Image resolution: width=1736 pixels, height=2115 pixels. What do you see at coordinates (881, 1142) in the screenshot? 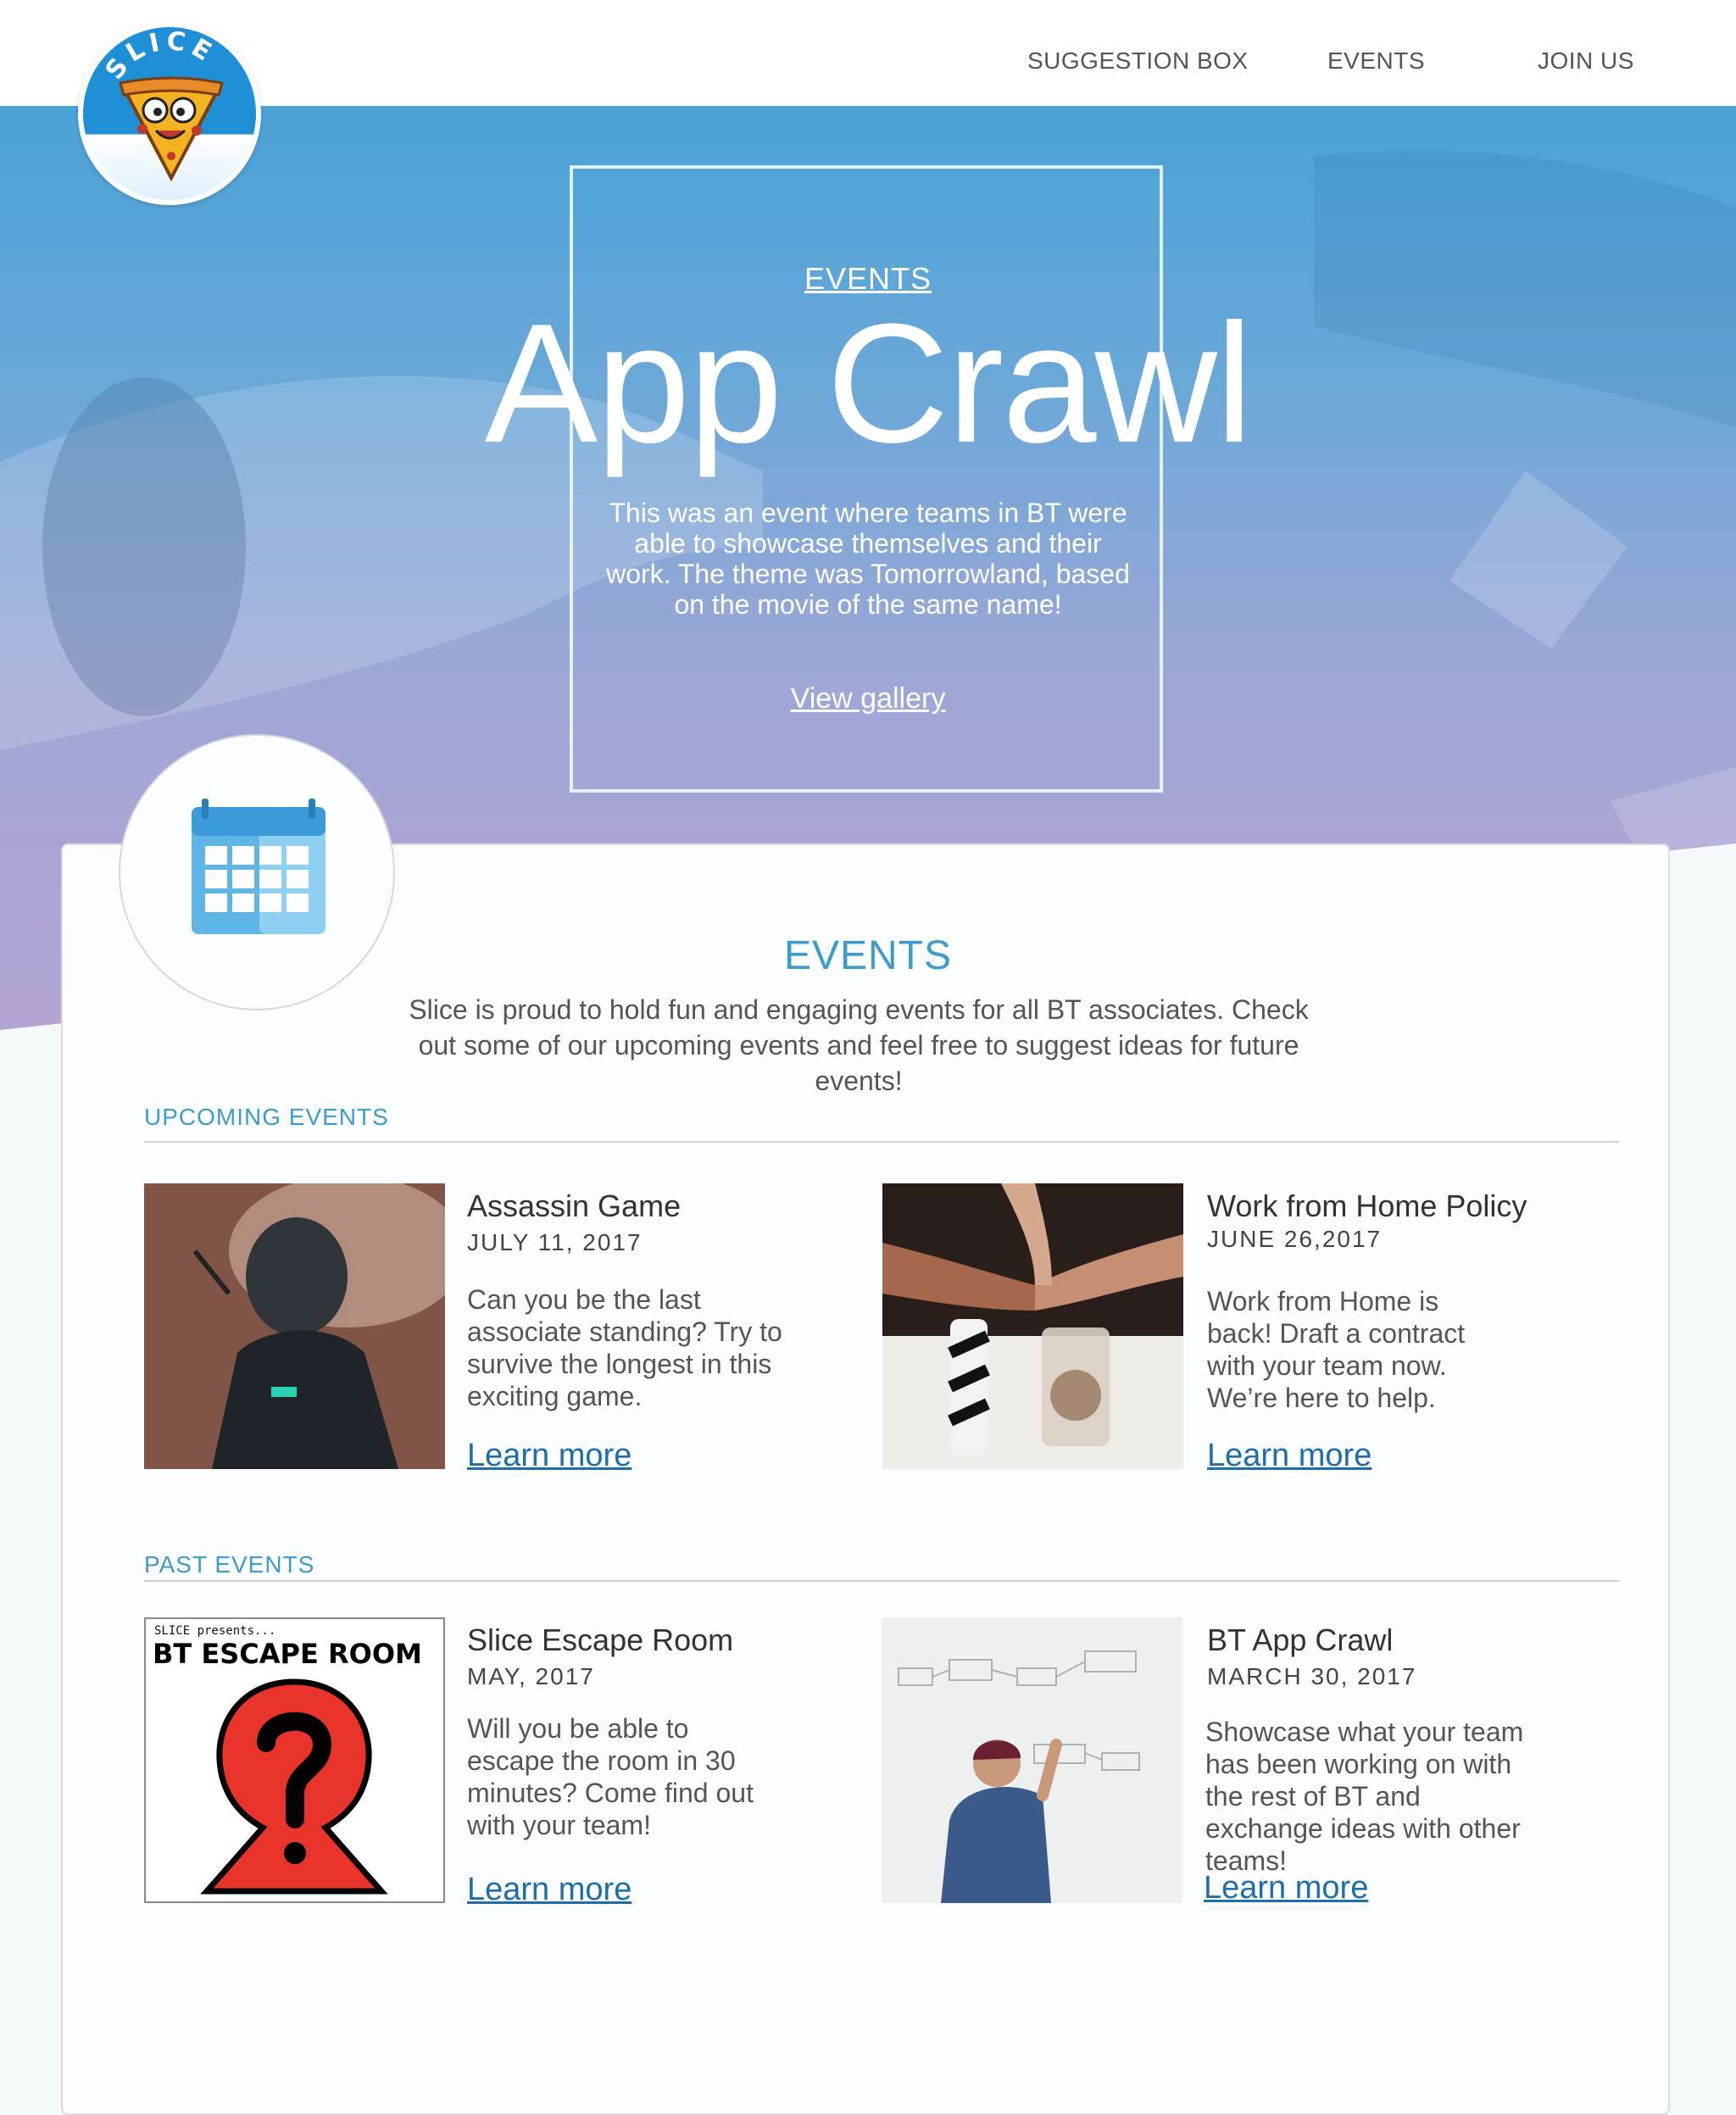
I see `upcoming-divider` at bounding box center [881, 1142].